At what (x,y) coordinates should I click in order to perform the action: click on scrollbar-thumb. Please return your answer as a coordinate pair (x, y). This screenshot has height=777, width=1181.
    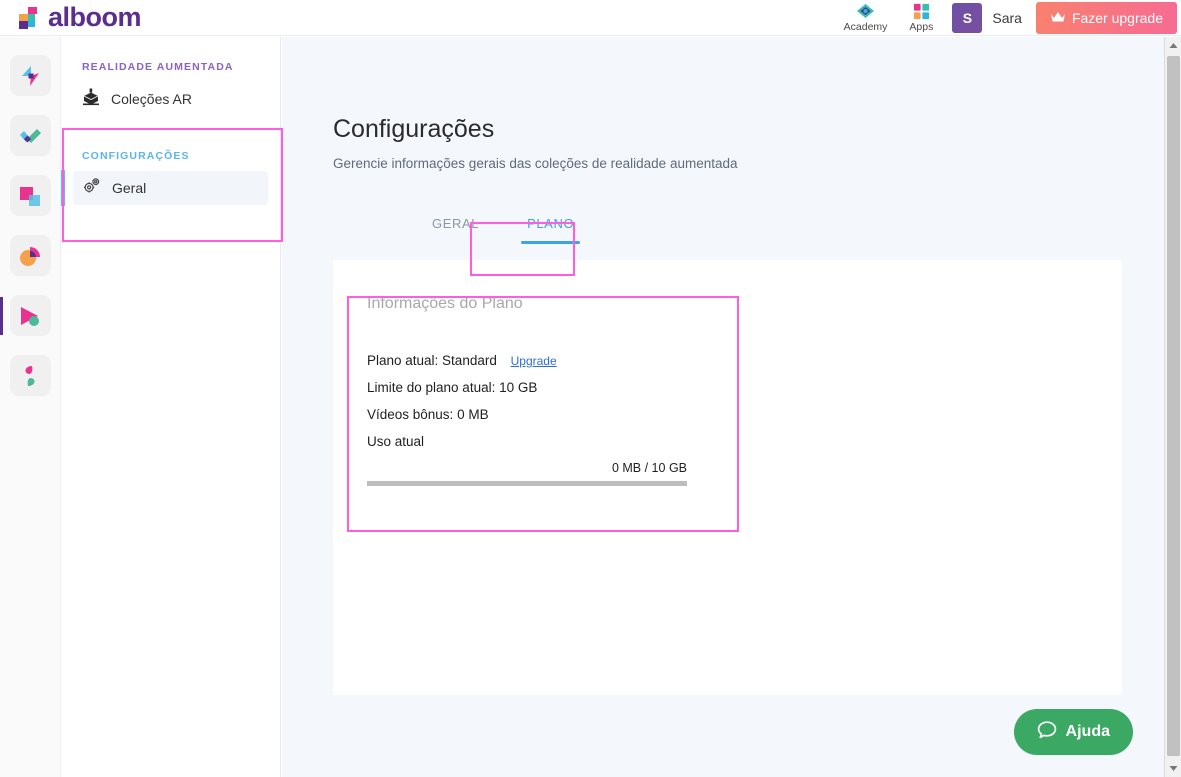
    Looking at the image, I should click on (1173, 406).